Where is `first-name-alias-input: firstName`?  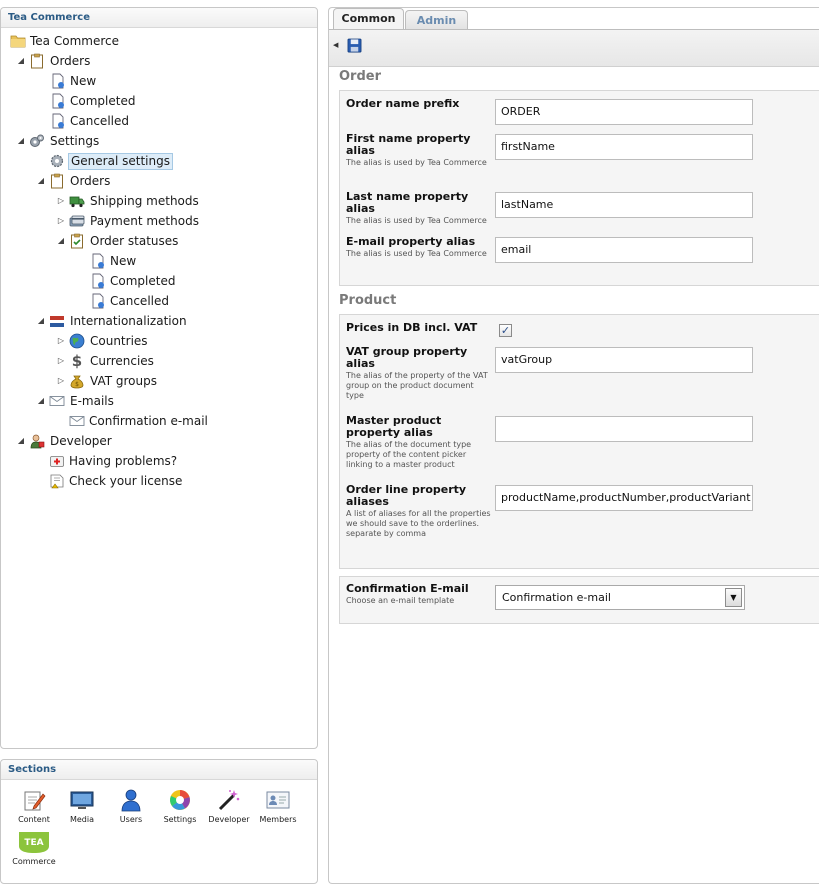
first-name-alias-input: firstName is located at coordinates (624, 147).